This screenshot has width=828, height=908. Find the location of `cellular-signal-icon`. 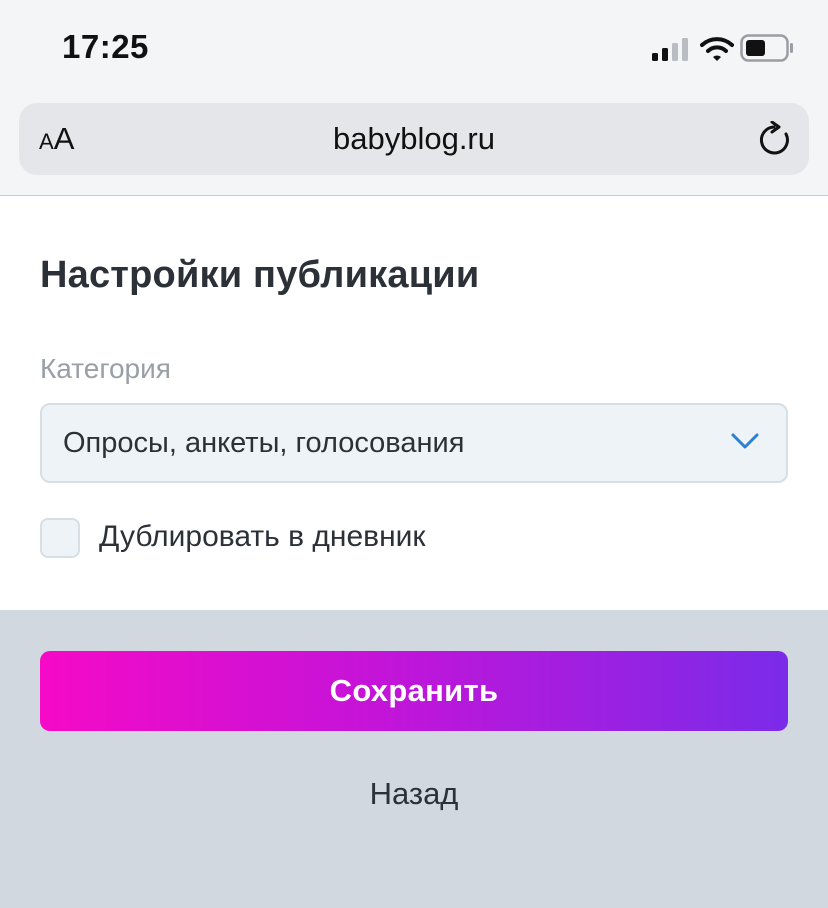

cellular-signal-icon is located at coordinates (670, 49).